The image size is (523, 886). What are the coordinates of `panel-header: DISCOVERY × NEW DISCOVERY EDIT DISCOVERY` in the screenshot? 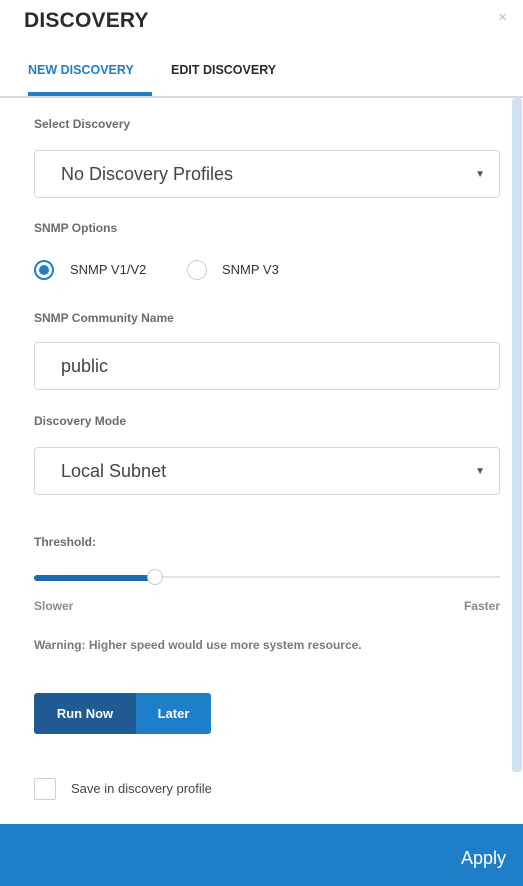 It's located at (261, 49).